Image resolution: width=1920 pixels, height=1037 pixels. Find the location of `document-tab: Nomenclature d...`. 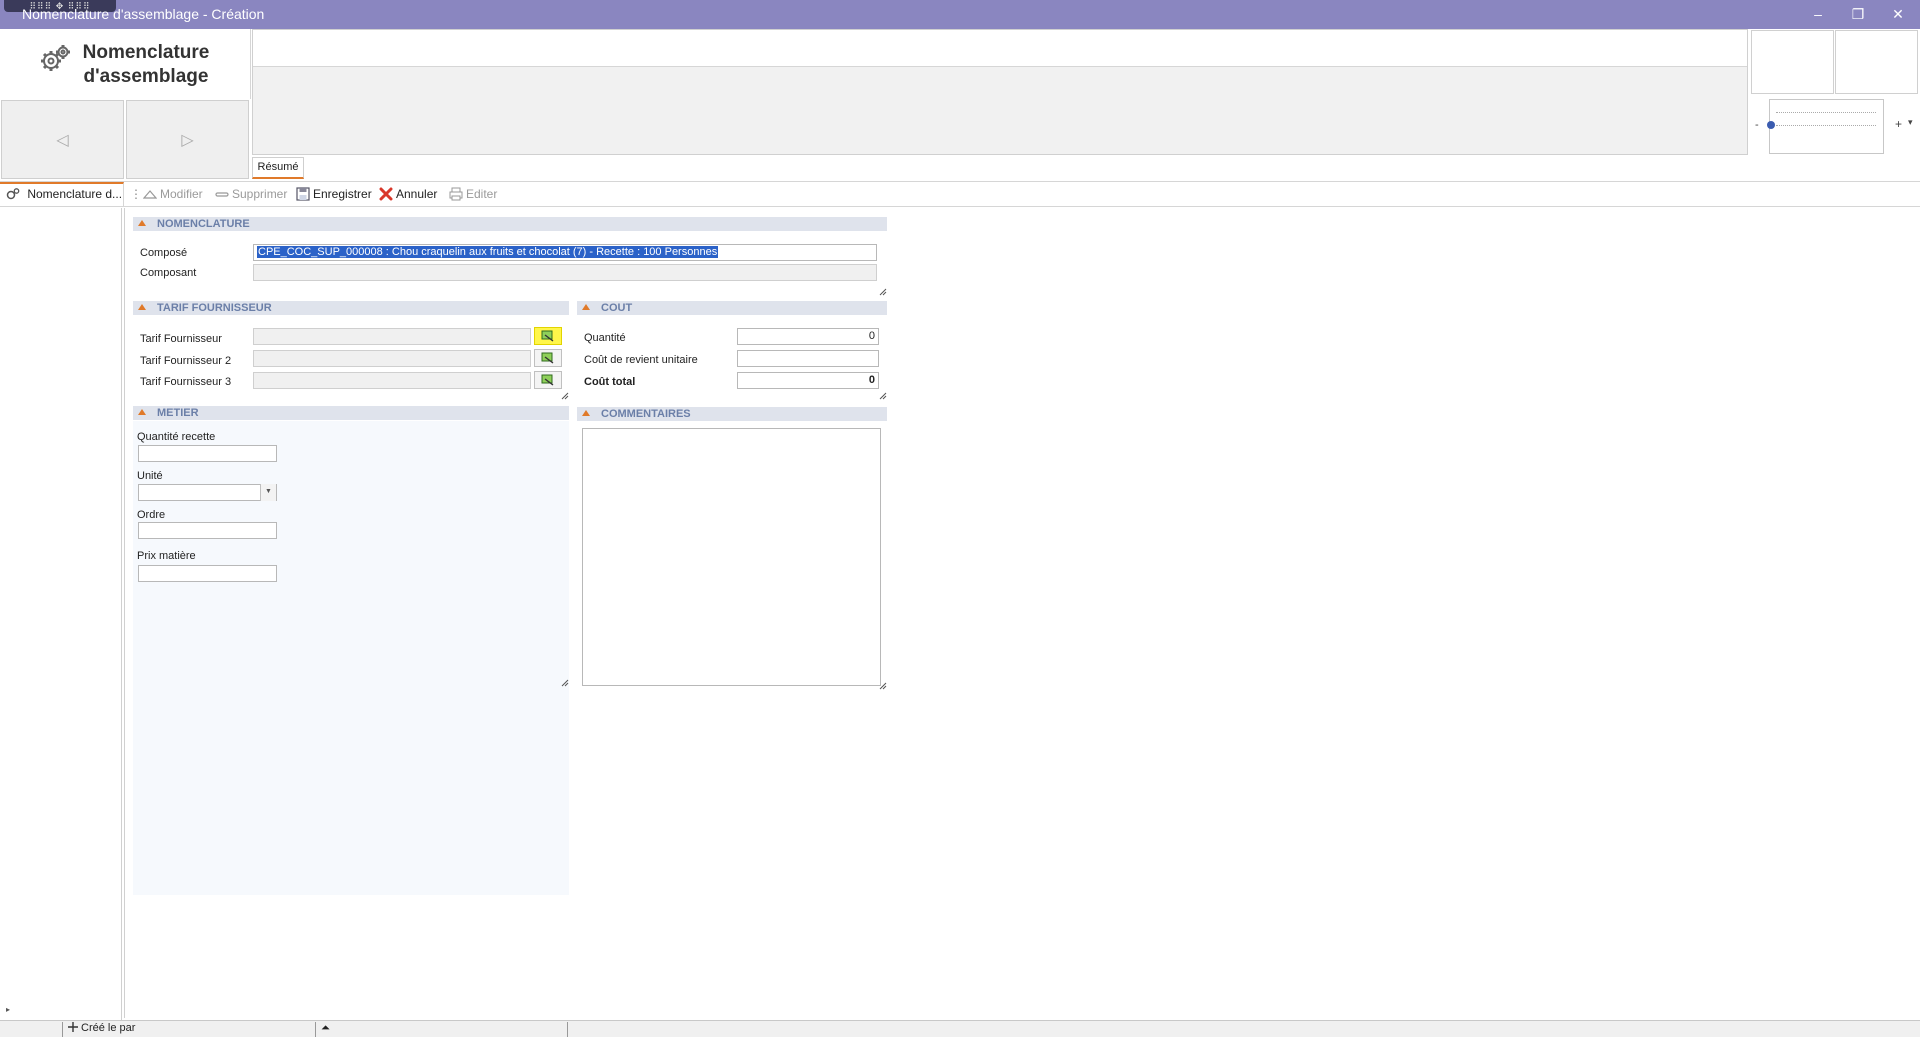

document-tab: Nomenclature d... is located at coordinates (62, 194).